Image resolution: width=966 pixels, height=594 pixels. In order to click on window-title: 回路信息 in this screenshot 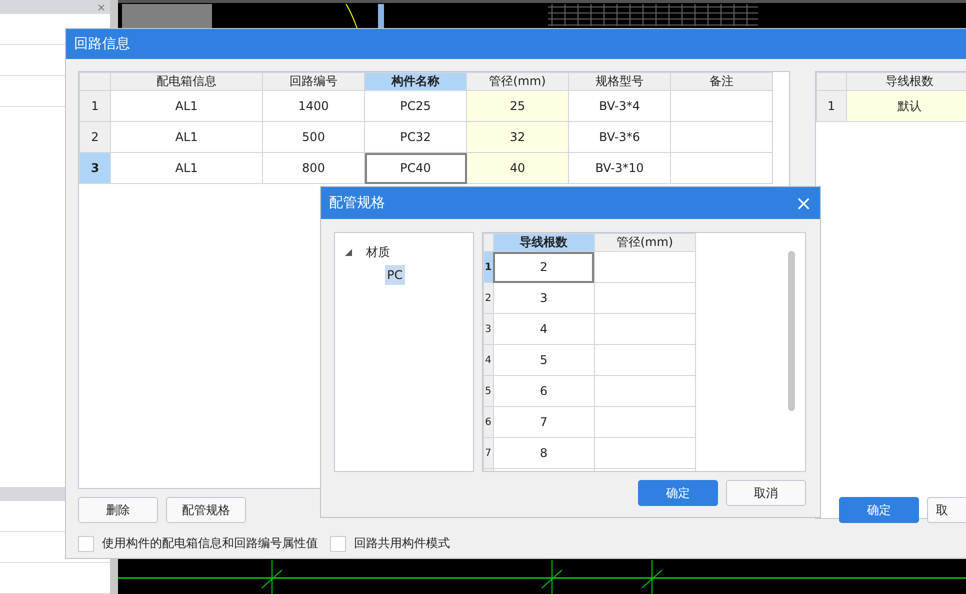, I will do `click(102, 44)`.